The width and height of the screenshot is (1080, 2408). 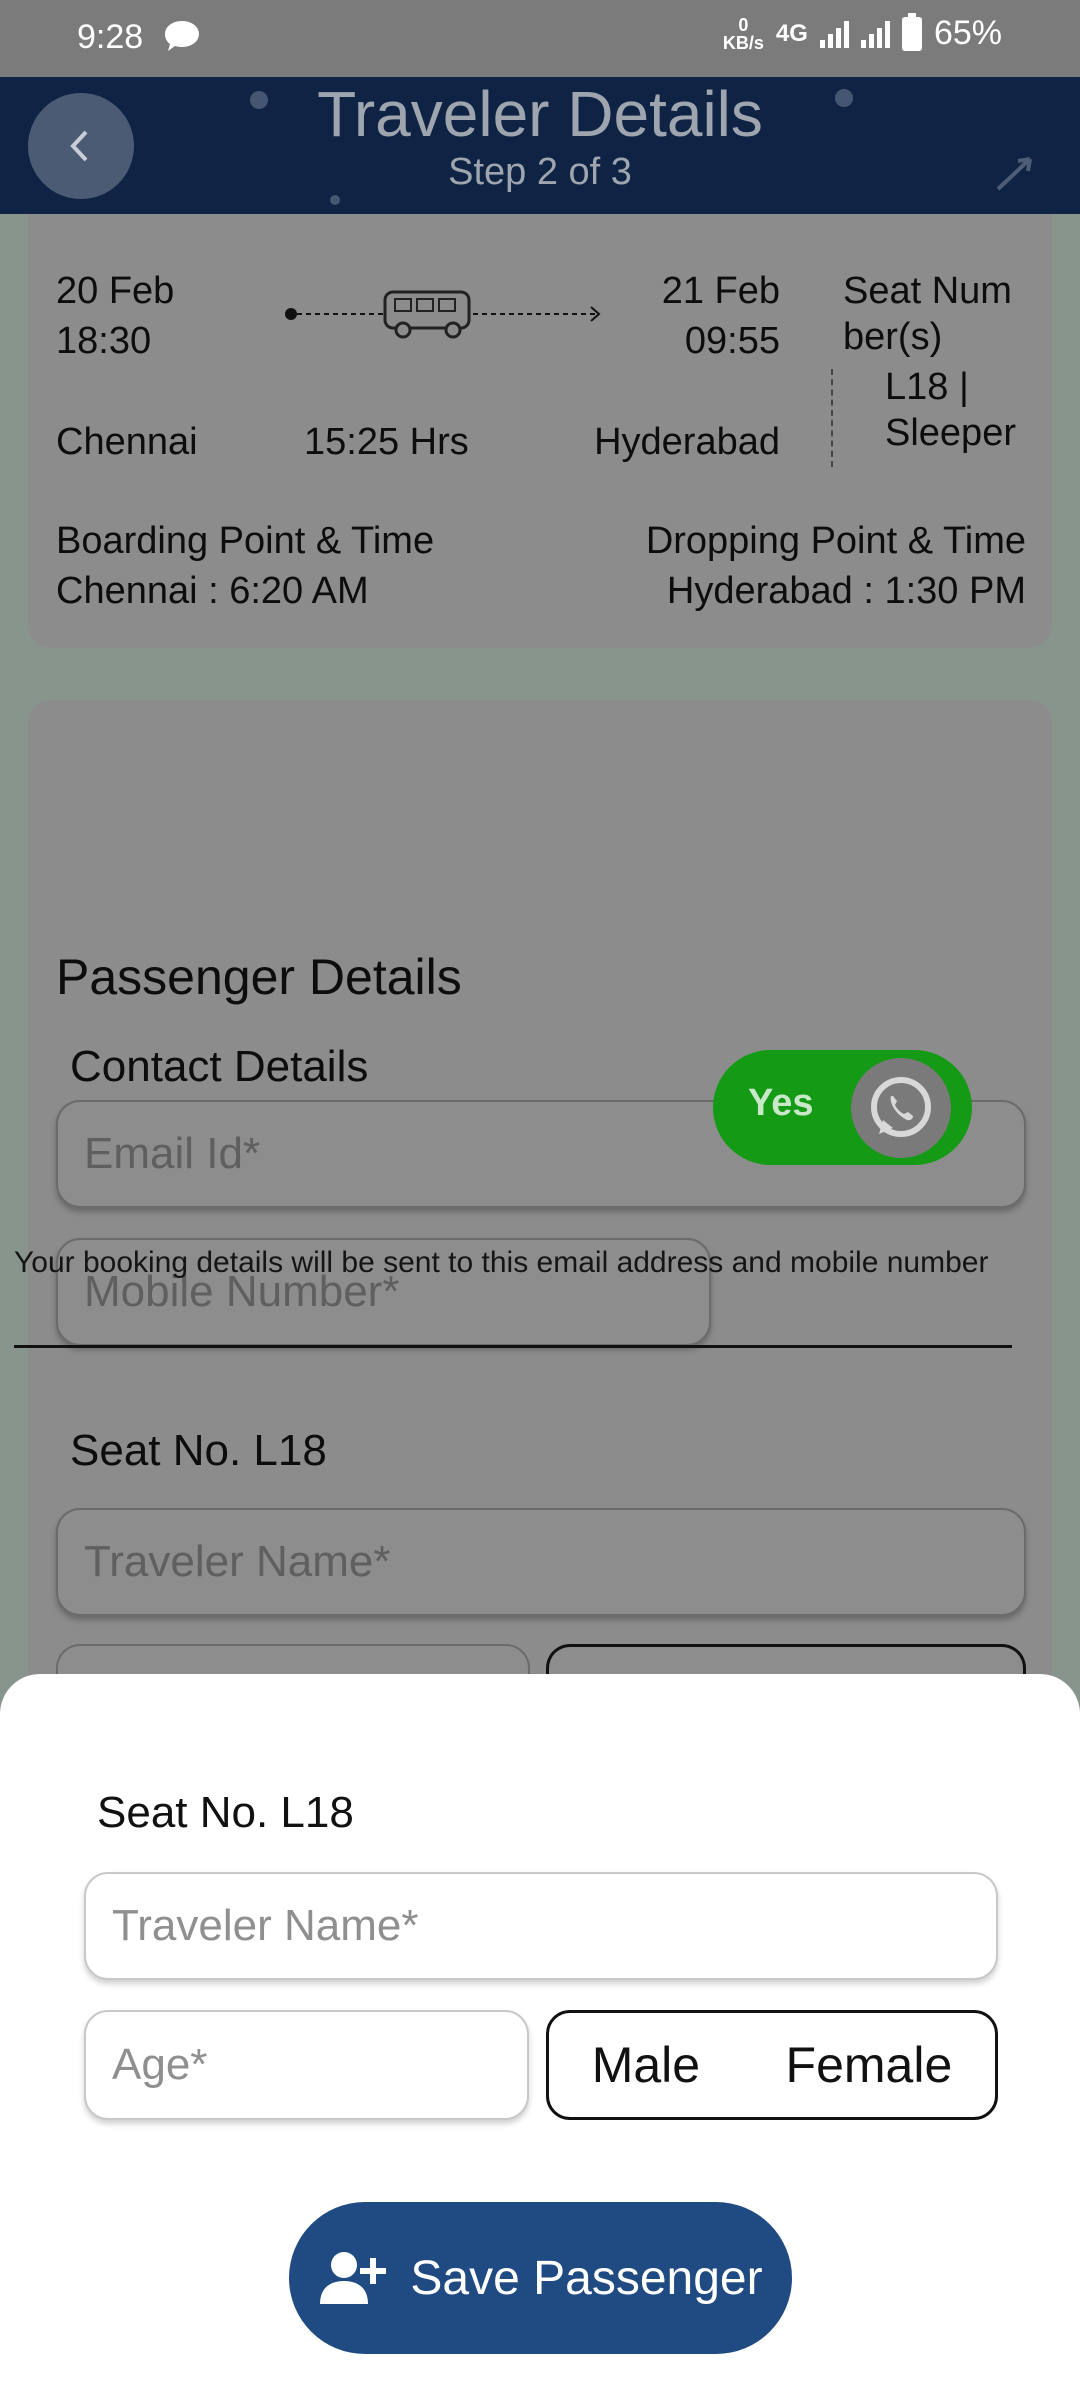 I want to click on seat-label-2: ber(s), so click(x=893, y=337).